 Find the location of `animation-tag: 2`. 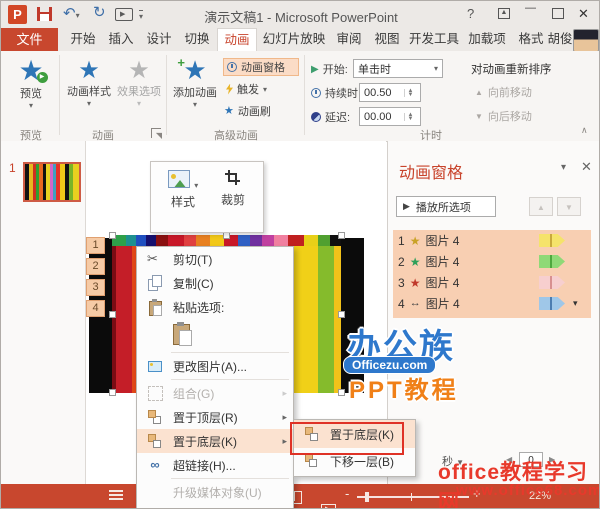

animation-tag: 2 is located at coordinates (95, 266).